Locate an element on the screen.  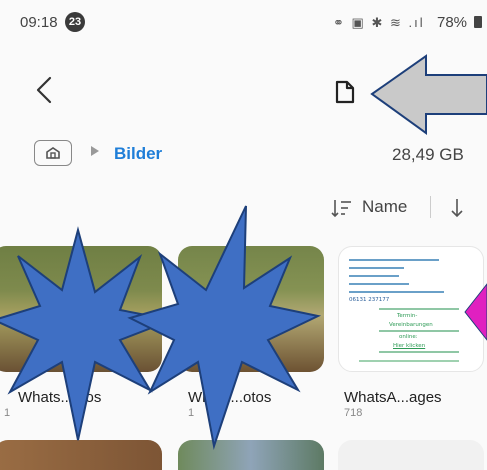
breadcrumb-separator-icon is located at coordinates (95, 151).